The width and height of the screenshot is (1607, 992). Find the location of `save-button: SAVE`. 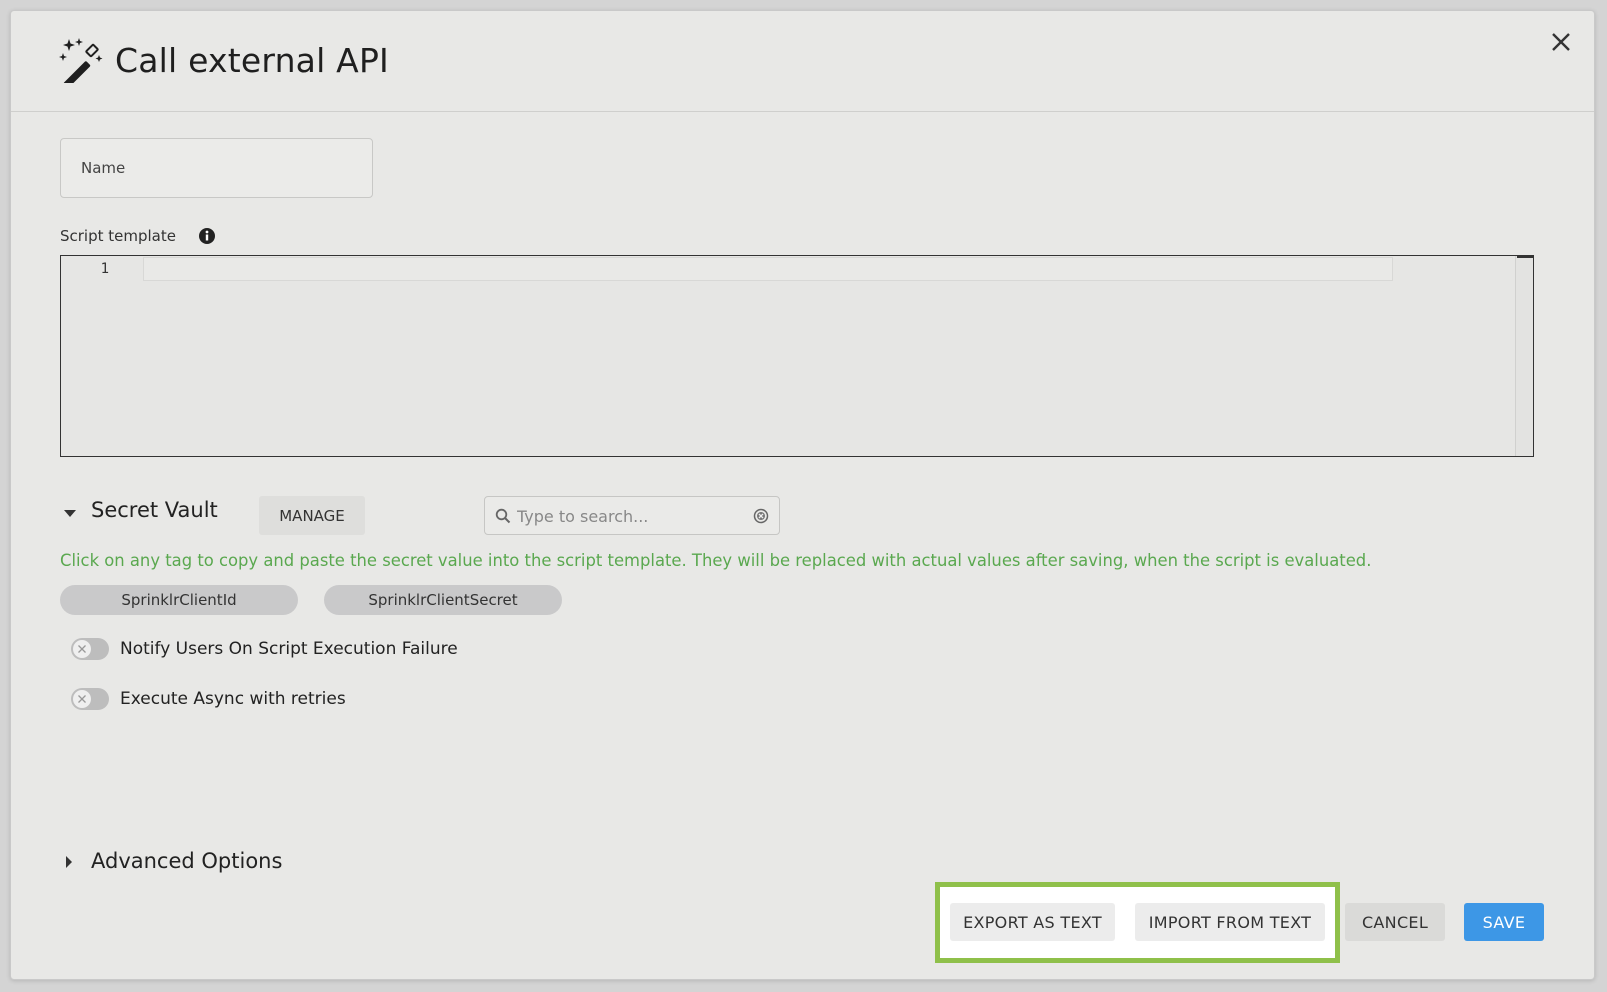

save-button: SAVE is located at coordinates (1504, 922).